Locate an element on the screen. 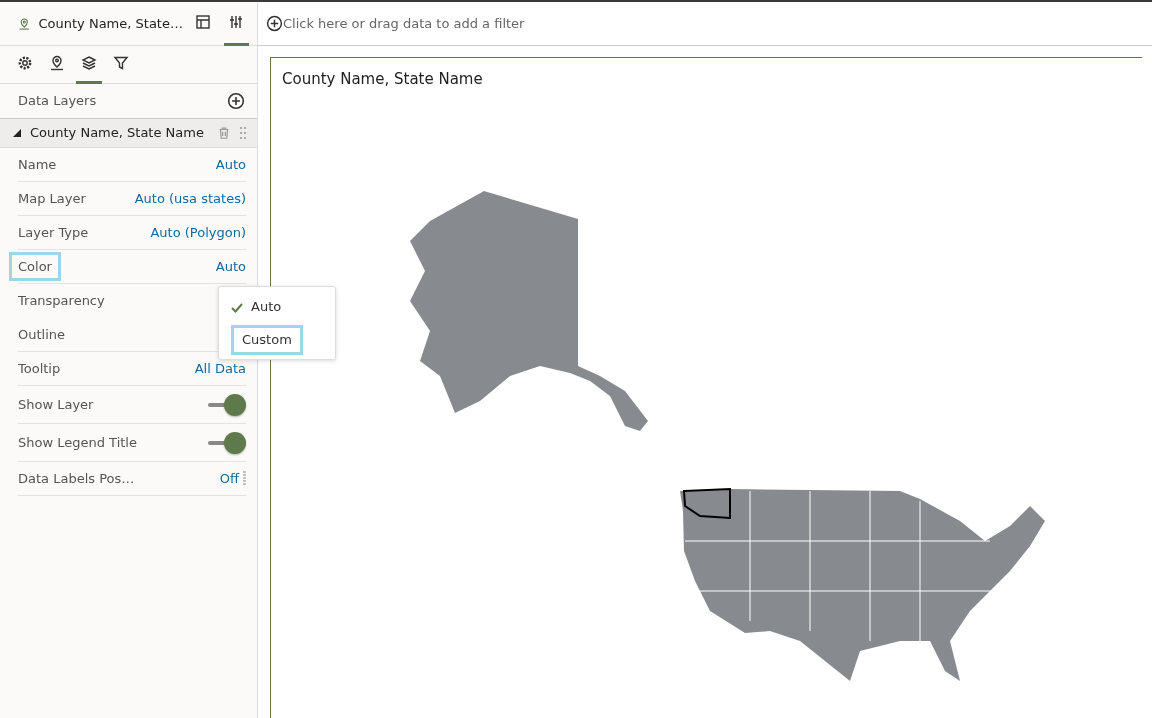 The image size is (1152, 718). property-label: Outline is located at coordinates (42, 334).